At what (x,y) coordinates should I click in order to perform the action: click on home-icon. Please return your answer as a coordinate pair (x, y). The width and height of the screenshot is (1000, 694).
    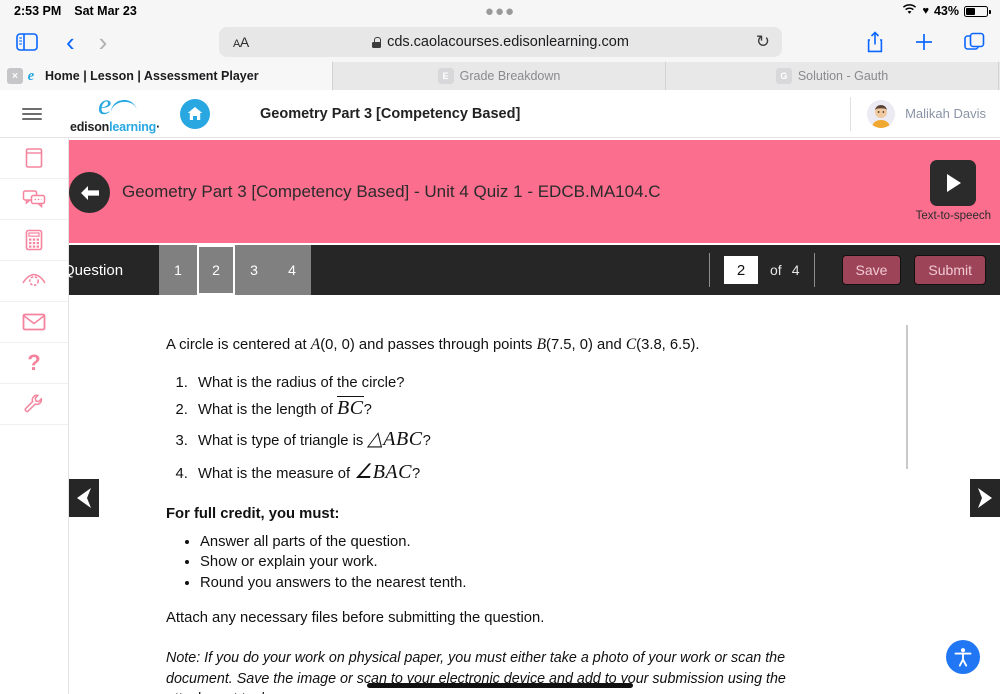
    Looking at the image, I should click on (195, 113).